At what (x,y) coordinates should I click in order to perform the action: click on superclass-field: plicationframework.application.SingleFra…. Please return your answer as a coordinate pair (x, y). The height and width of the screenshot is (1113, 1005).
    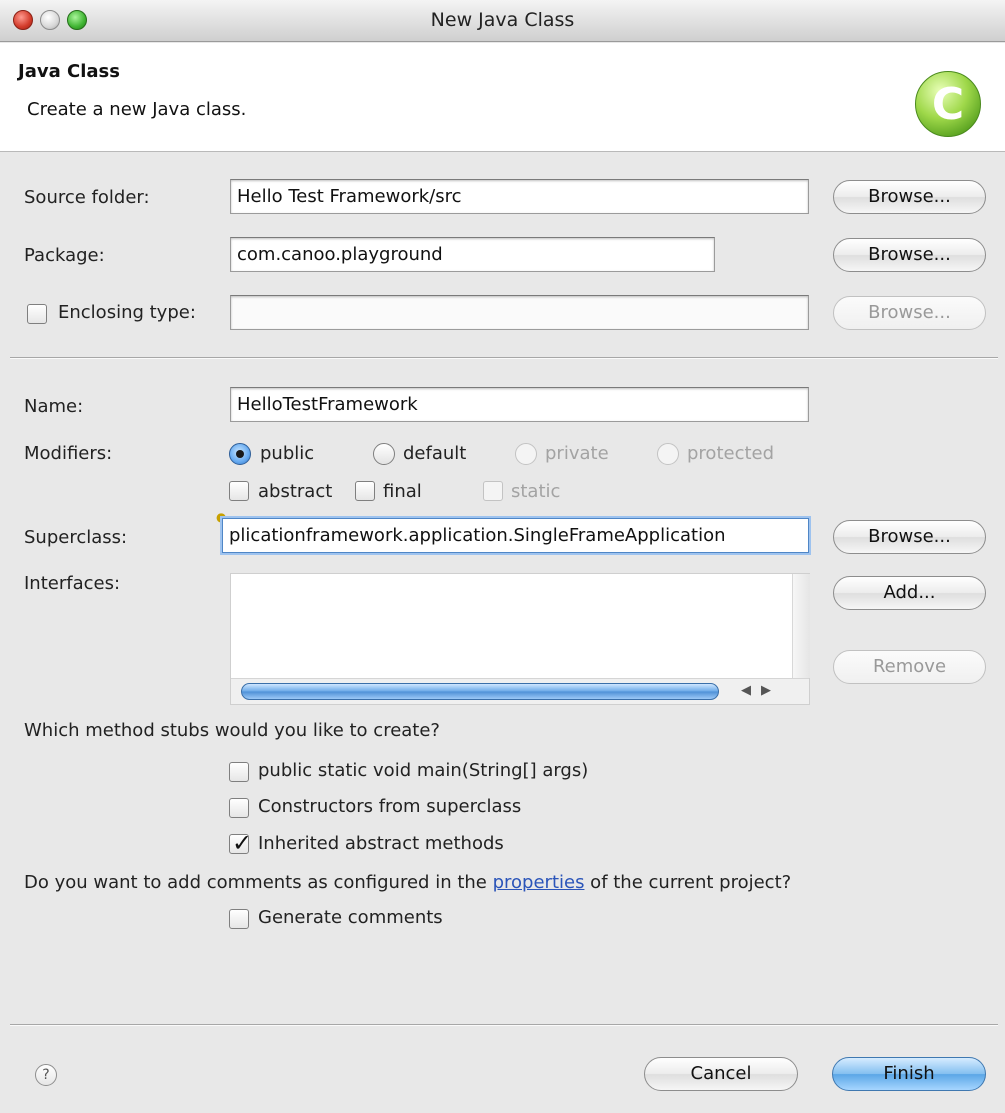
    Looking at the image, I should click on (515, 535).